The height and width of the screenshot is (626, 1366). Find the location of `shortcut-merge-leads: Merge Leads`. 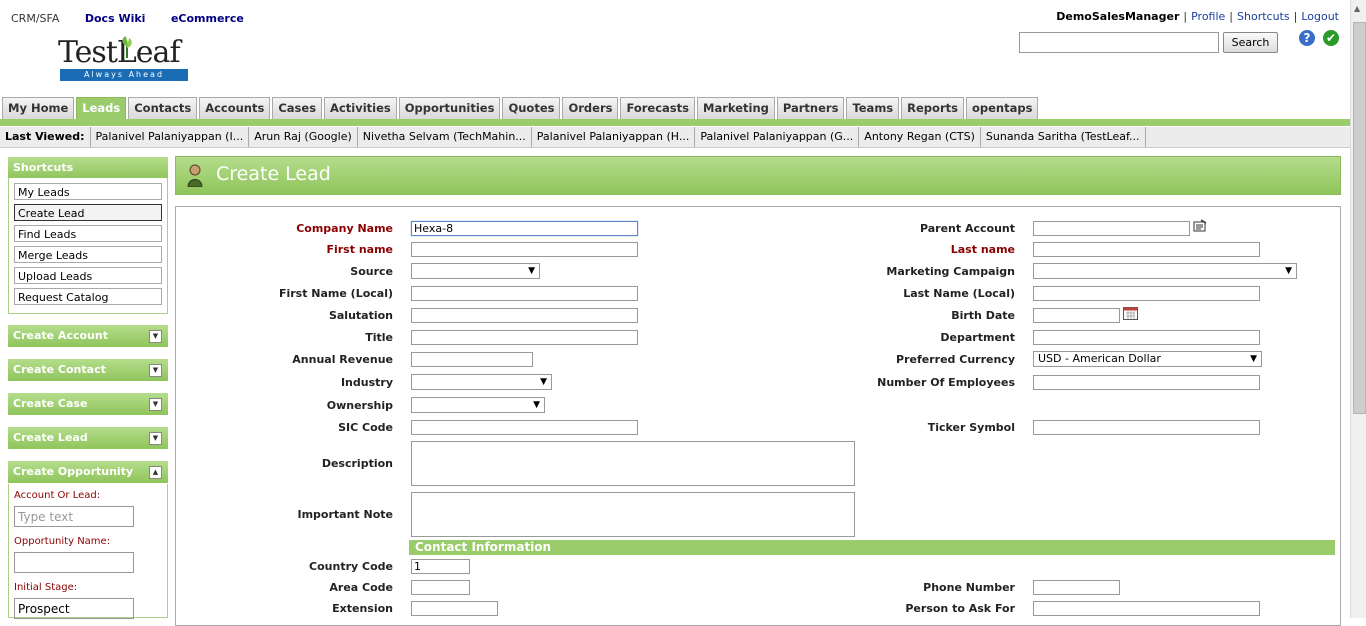

shortcut-merge-leads: Merge Leads is located at coordinates (88, 254).